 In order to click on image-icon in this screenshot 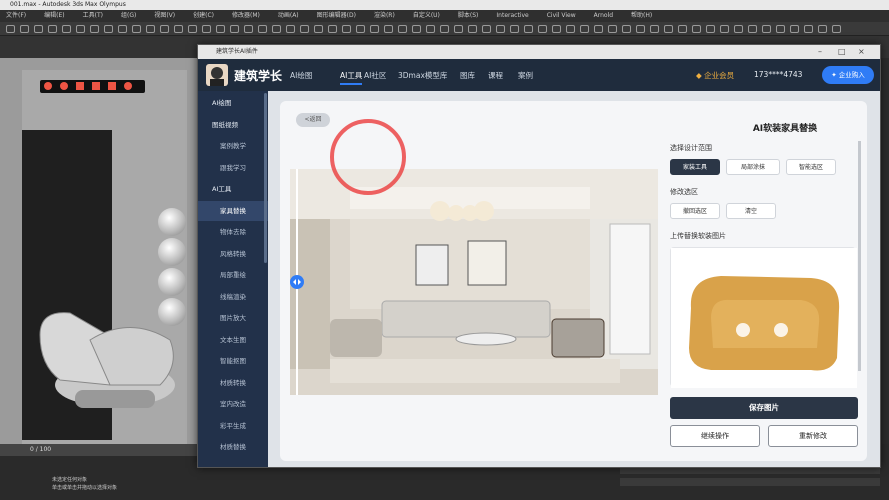, I will do `click(96, 86)`.